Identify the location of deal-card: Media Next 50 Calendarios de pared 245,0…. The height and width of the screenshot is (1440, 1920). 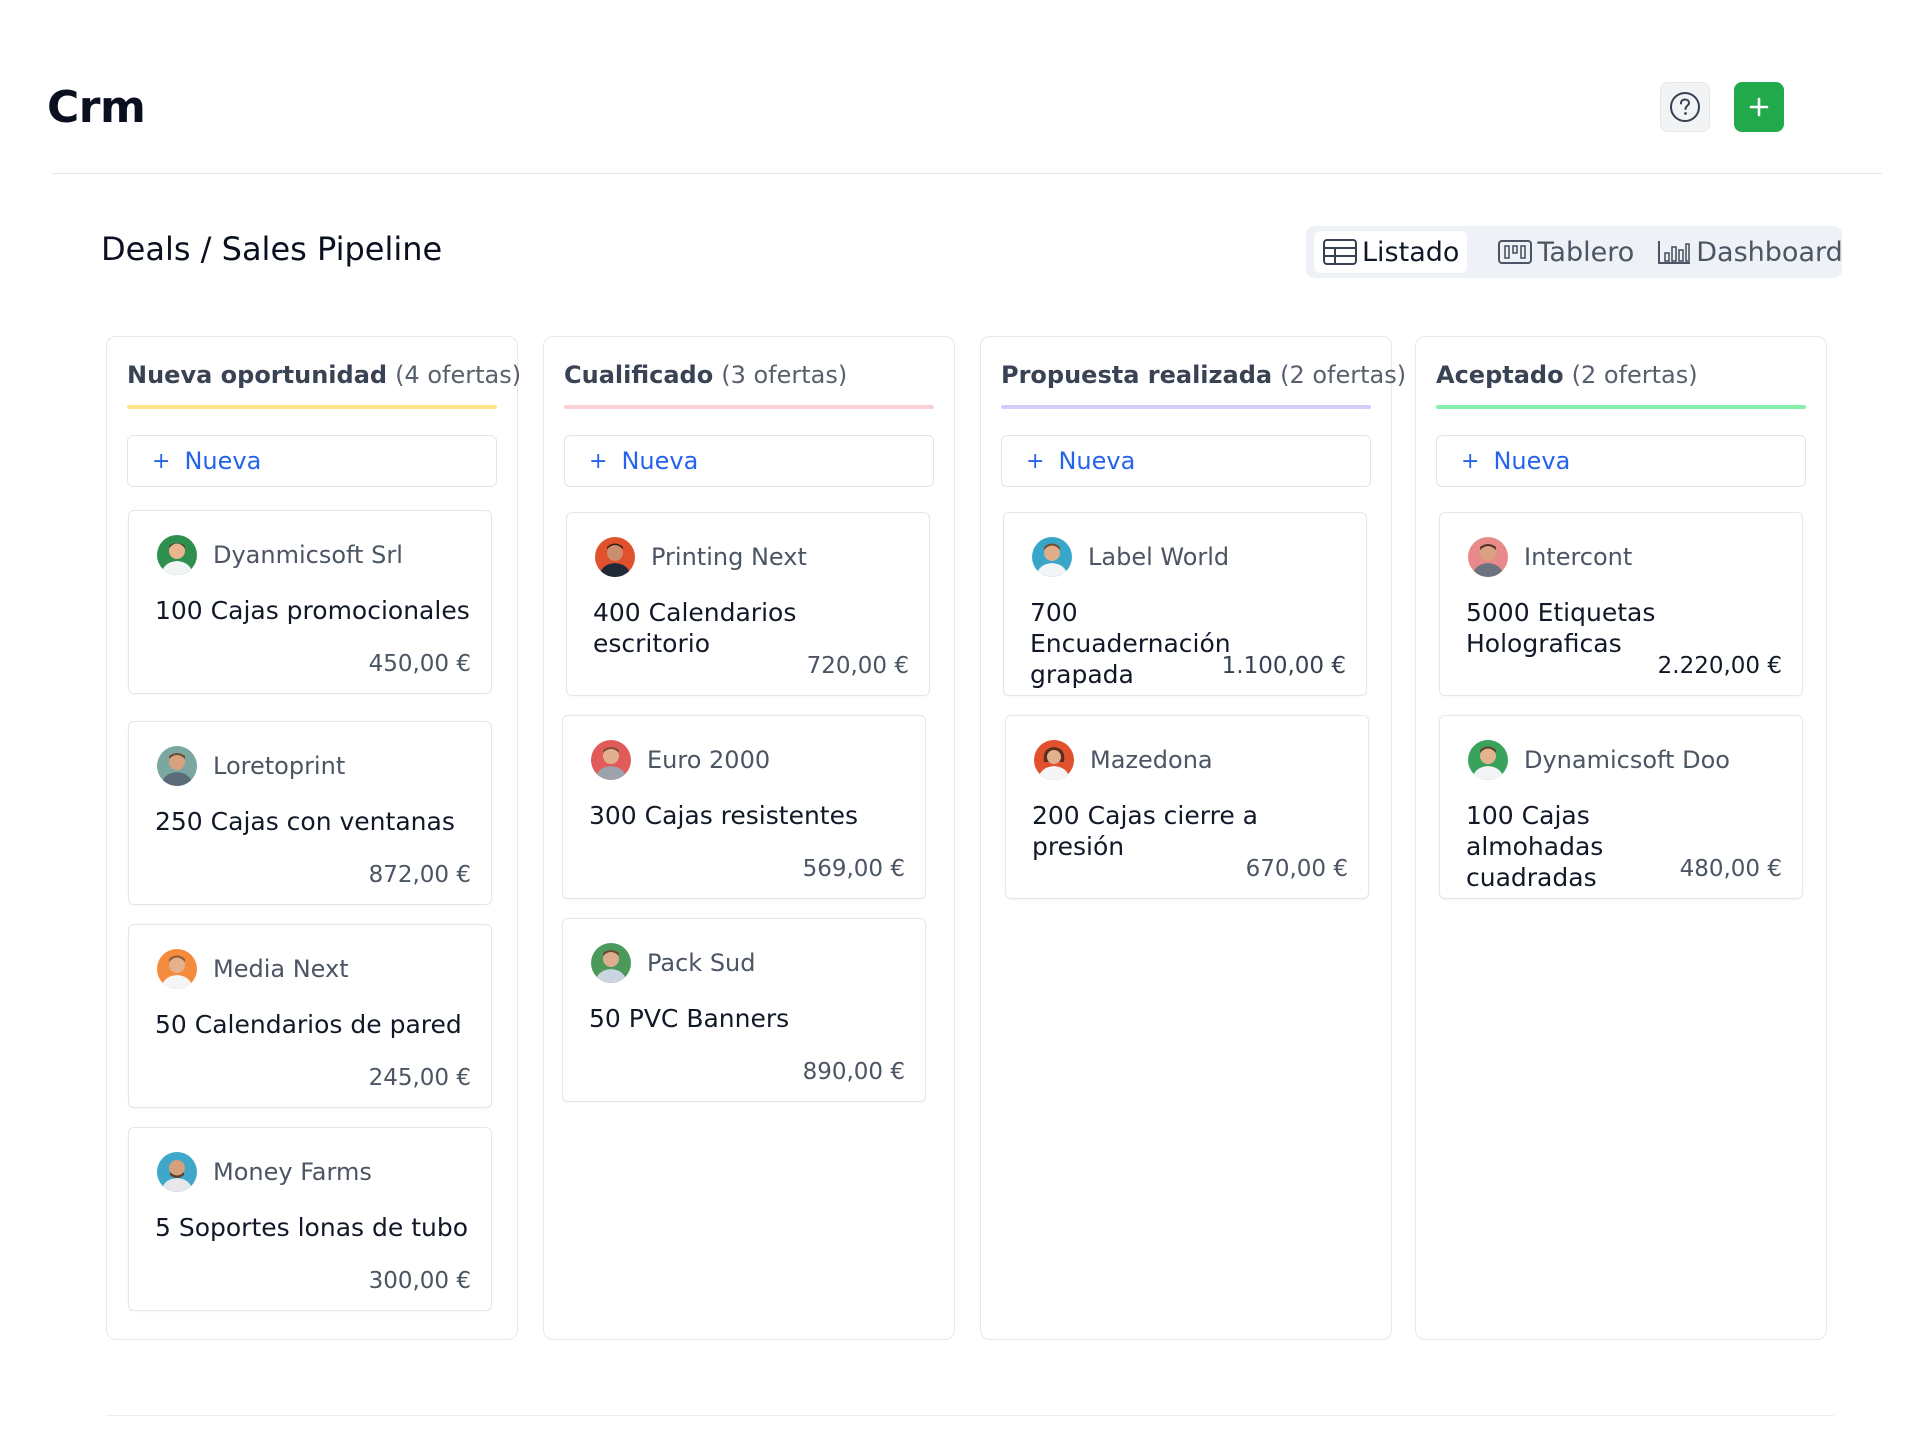
(310, 1016).